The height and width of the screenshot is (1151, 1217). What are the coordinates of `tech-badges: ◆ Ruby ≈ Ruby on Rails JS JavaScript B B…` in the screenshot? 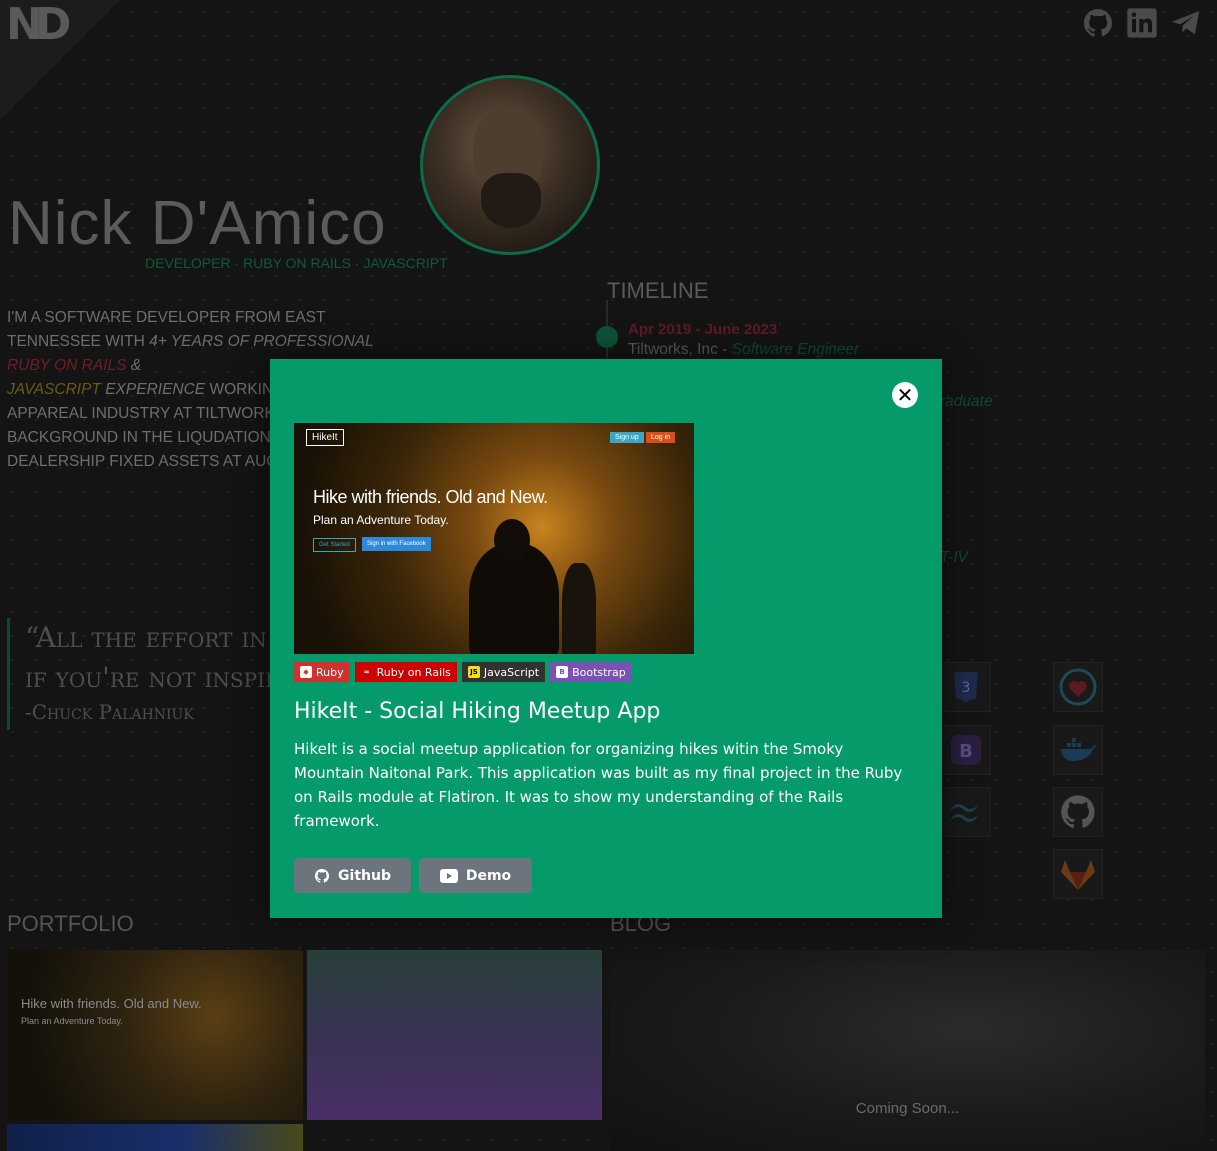 It's located at (463, 672).